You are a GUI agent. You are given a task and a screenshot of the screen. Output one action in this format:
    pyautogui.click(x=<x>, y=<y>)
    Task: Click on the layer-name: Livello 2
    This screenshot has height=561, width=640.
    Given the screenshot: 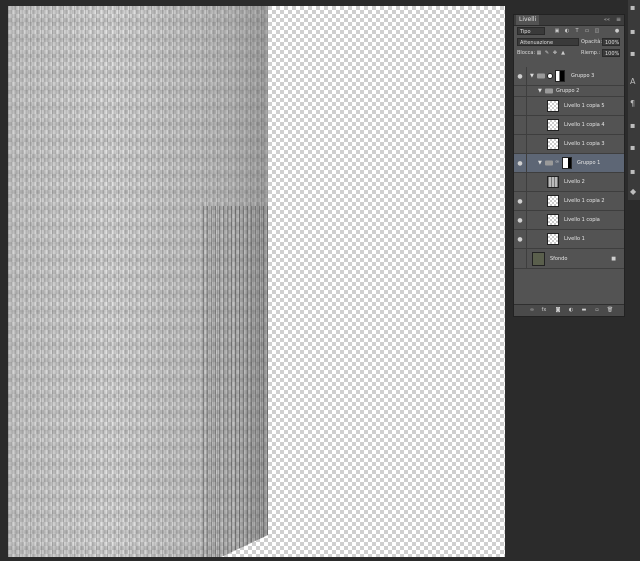 What is the action you would take?
    pyautogui.click(x=574, y=182)
    